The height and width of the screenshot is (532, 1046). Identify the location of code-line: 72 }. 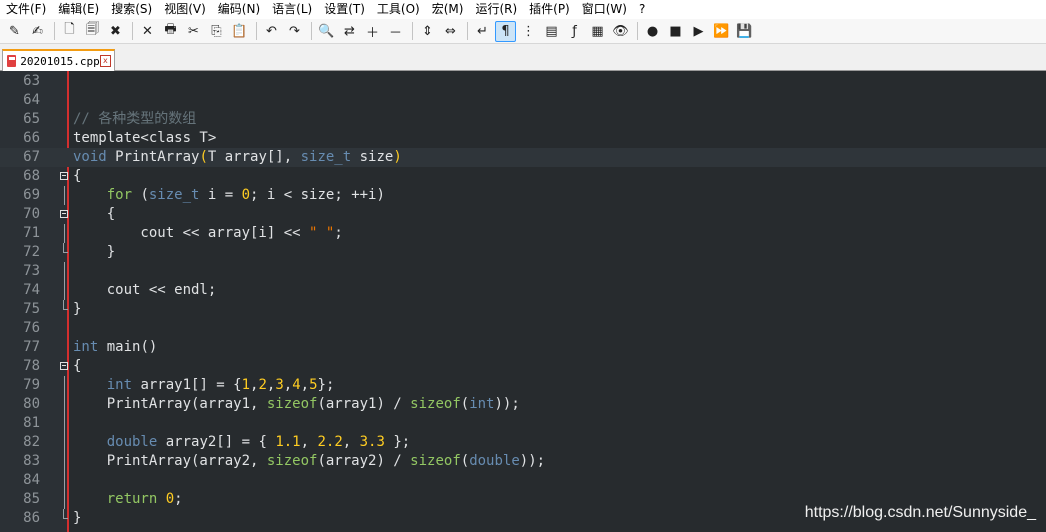
(523, 252).